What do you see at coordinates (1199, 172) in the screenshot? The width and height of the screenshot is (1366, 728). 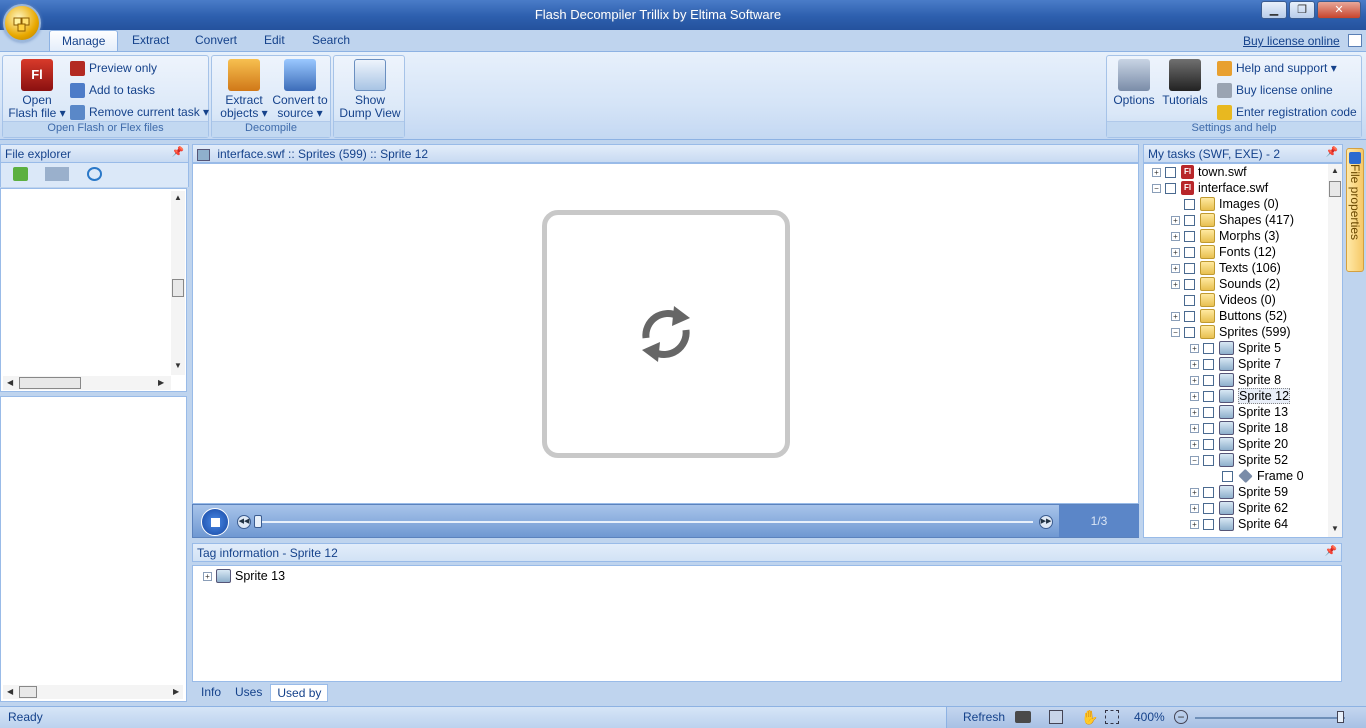 I see `task-tree-row: + Fl town.swf` at bounding box center [1199, 172].